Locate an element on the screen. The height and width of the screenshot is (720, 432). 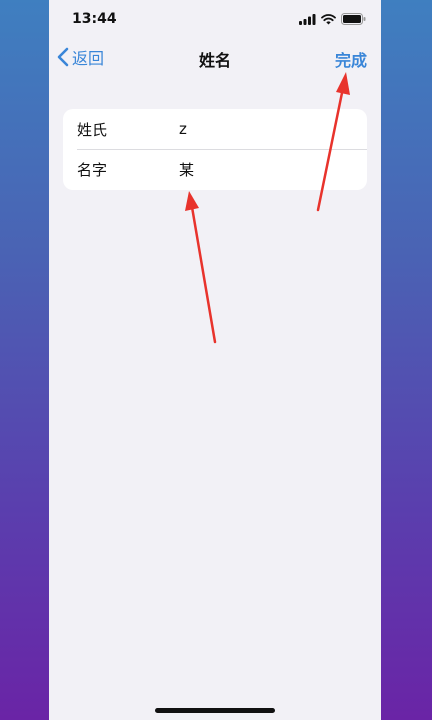
last-name-label: 姓氏 is located at coordinates (92, 129).